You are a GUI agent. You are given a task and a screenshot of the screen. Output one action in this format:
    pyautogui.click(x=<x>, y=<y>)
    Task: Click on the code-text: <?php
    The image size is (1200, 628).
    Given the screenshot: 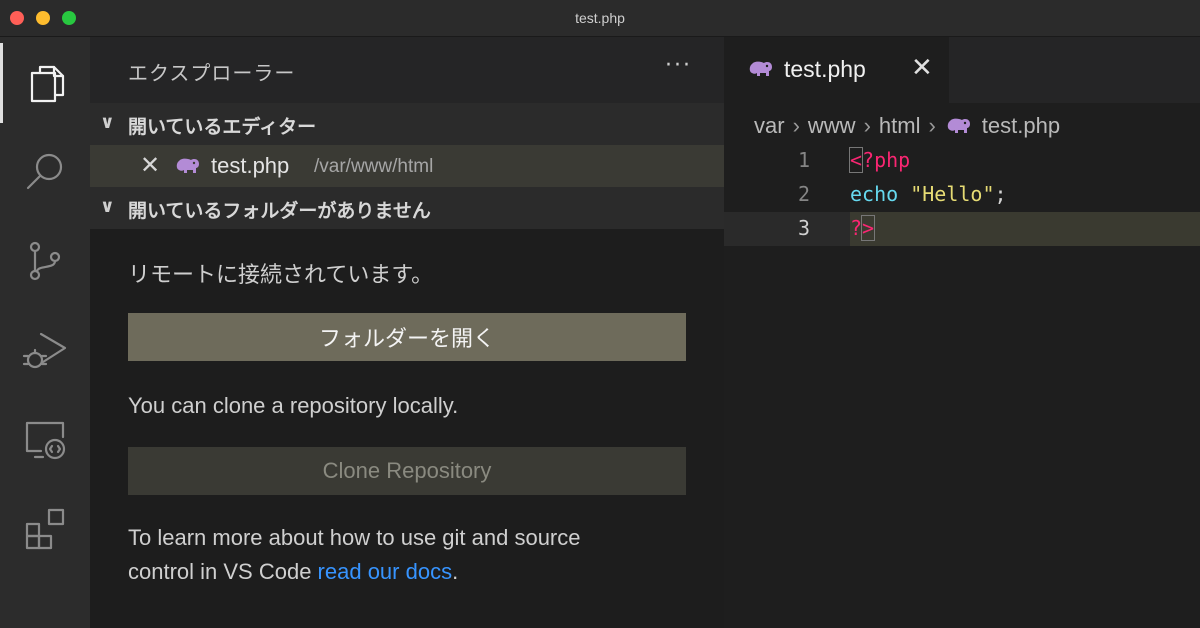 What is the action you would take?
    pyautogui.click(x=879, y=160)
    